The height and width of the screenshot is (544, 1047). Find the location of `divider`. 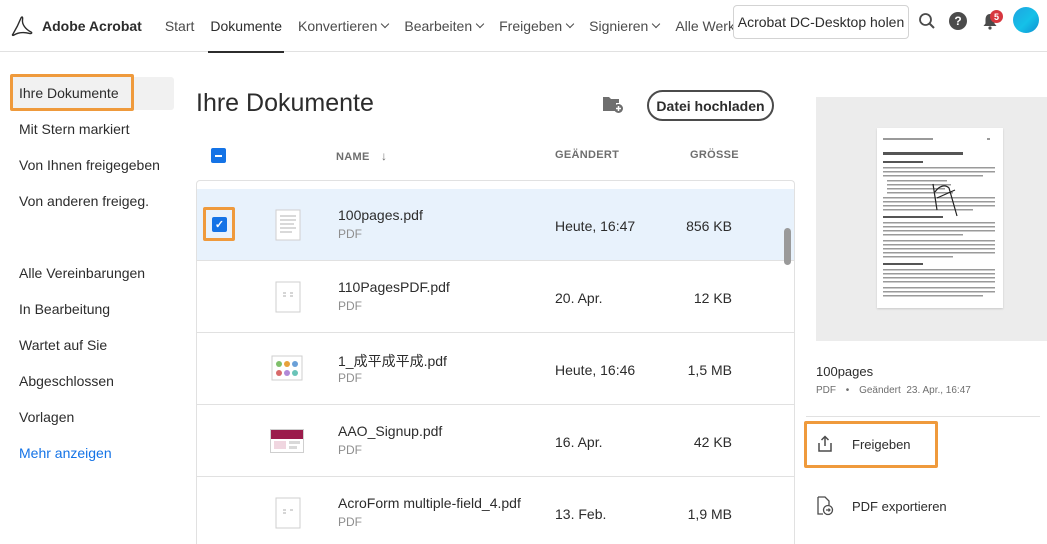

divider is located at coordinates (923, 416).